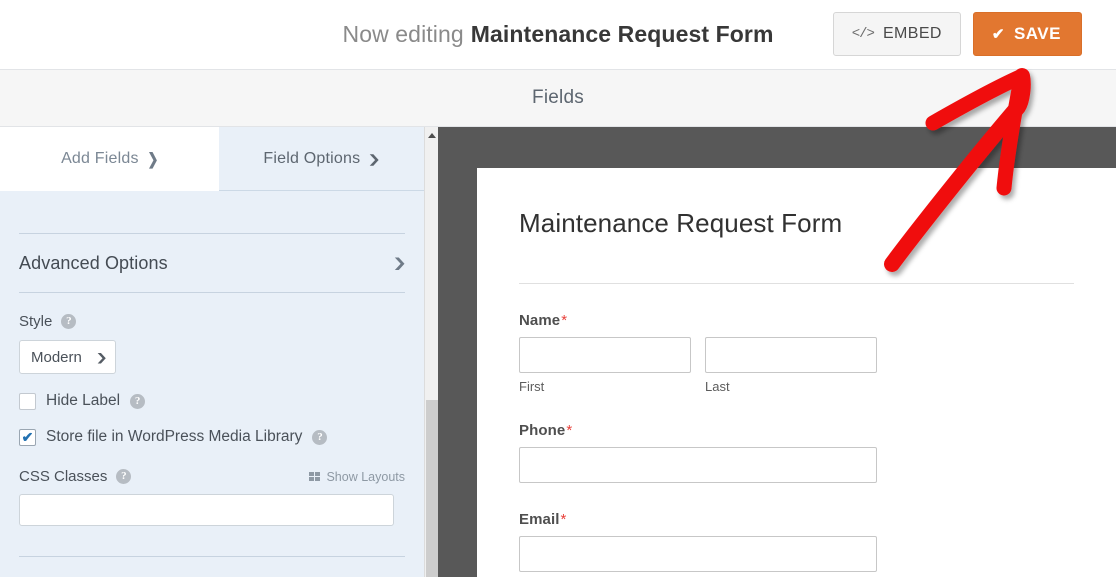  I want to click on save-button-label: SAVE, so click(1037, 33).